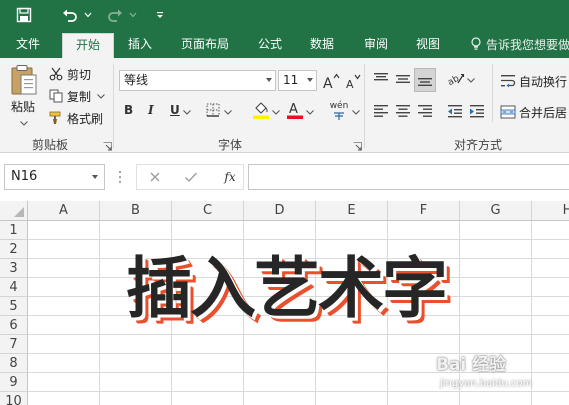 This screenshot has height=405, width=569. What do you see at coordinates (508, 112) in the screenshot?
I see `merge-center-icon` at bounding box center [508, 112].